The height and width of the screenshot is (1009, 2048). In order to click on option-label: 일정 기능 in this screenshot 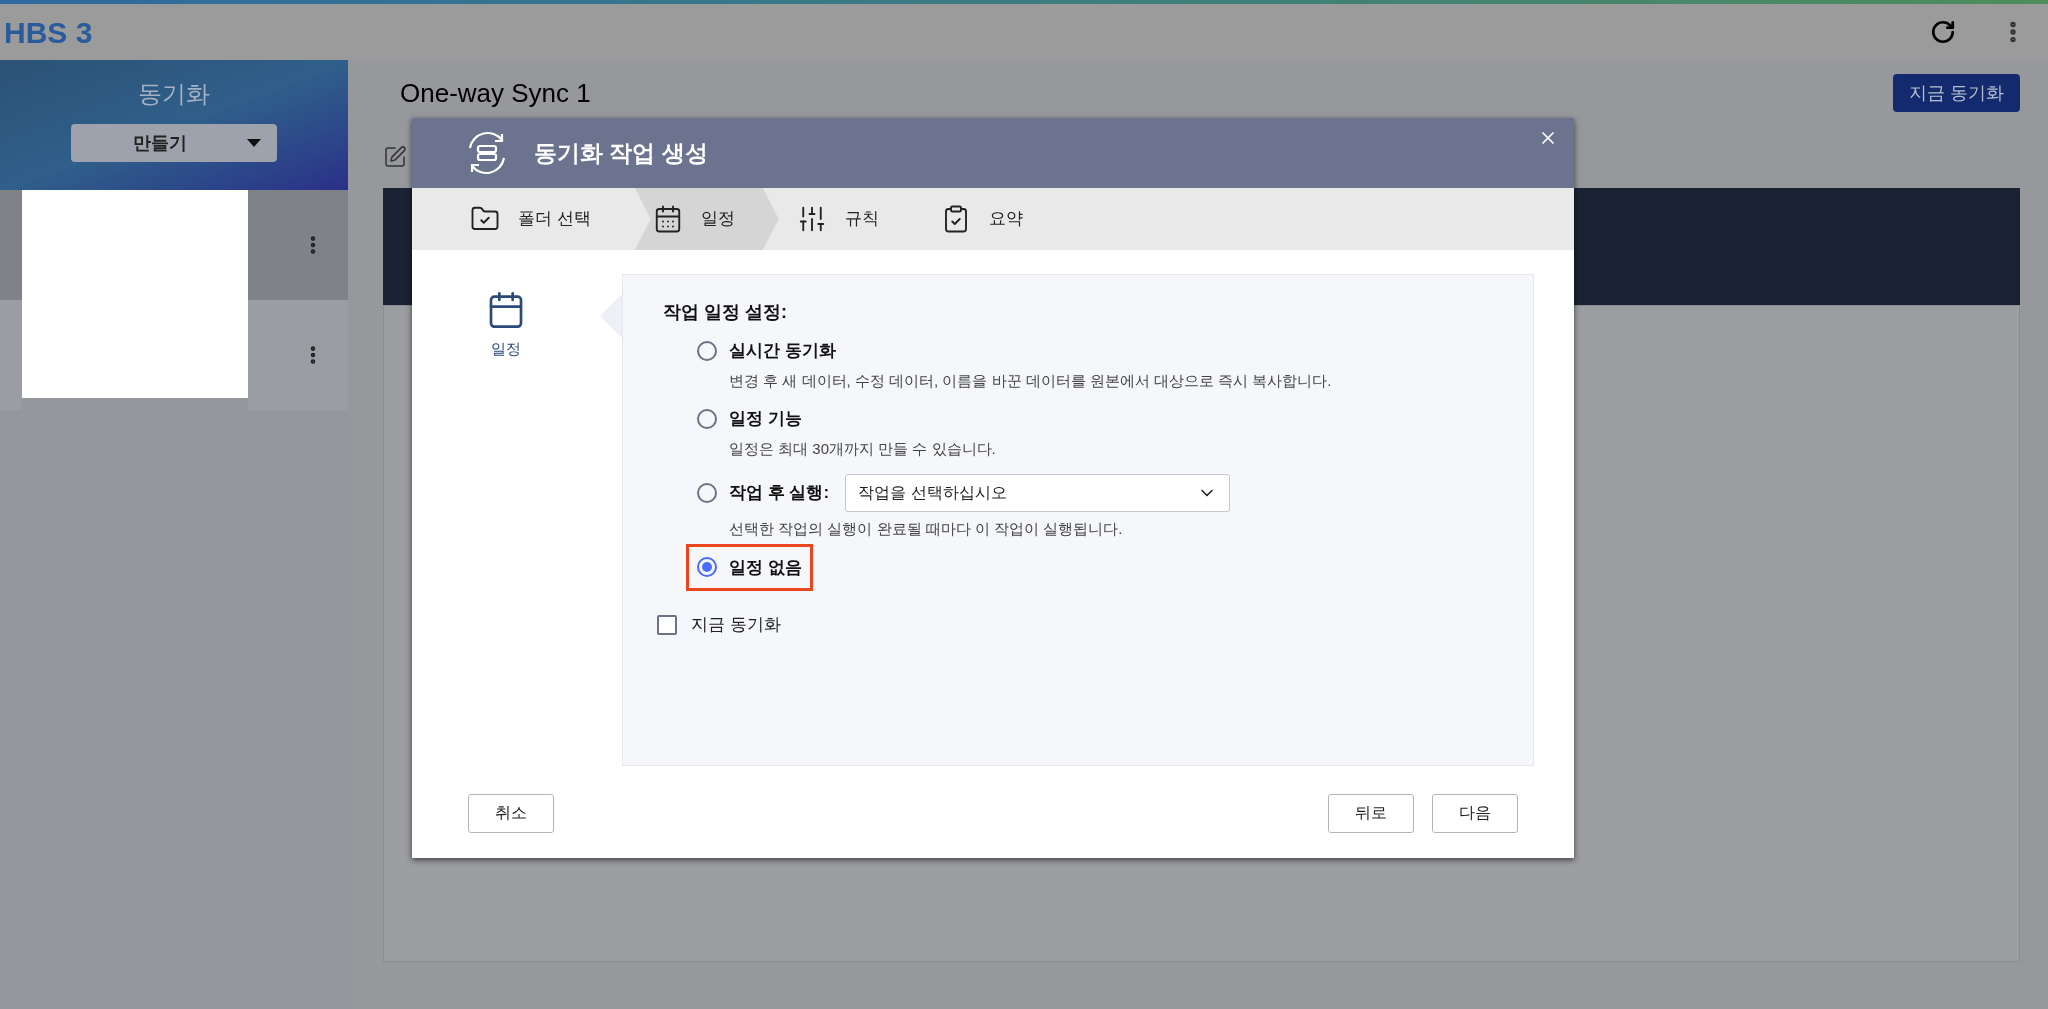, I will do `click(765, 419)`.